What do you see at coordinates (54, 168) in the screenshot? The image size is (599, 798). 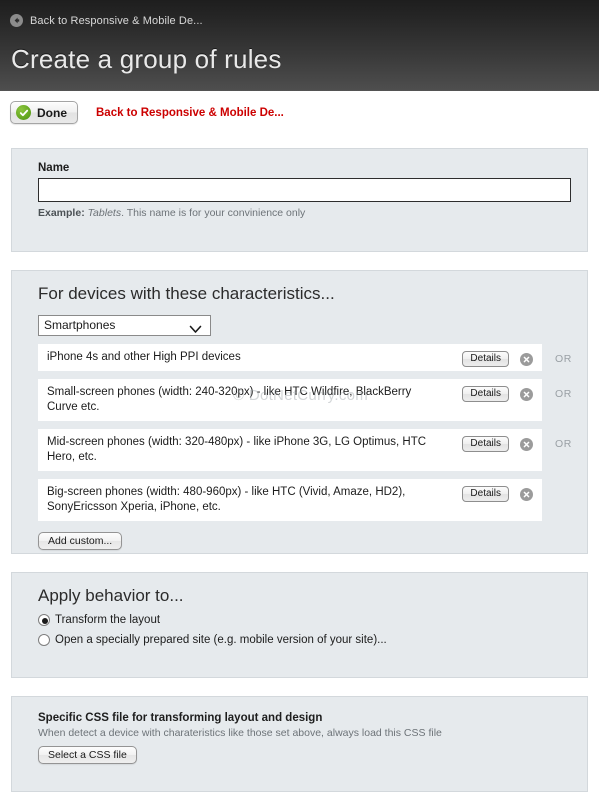 I see `name-label: Name` at bounding box center [54, 168].